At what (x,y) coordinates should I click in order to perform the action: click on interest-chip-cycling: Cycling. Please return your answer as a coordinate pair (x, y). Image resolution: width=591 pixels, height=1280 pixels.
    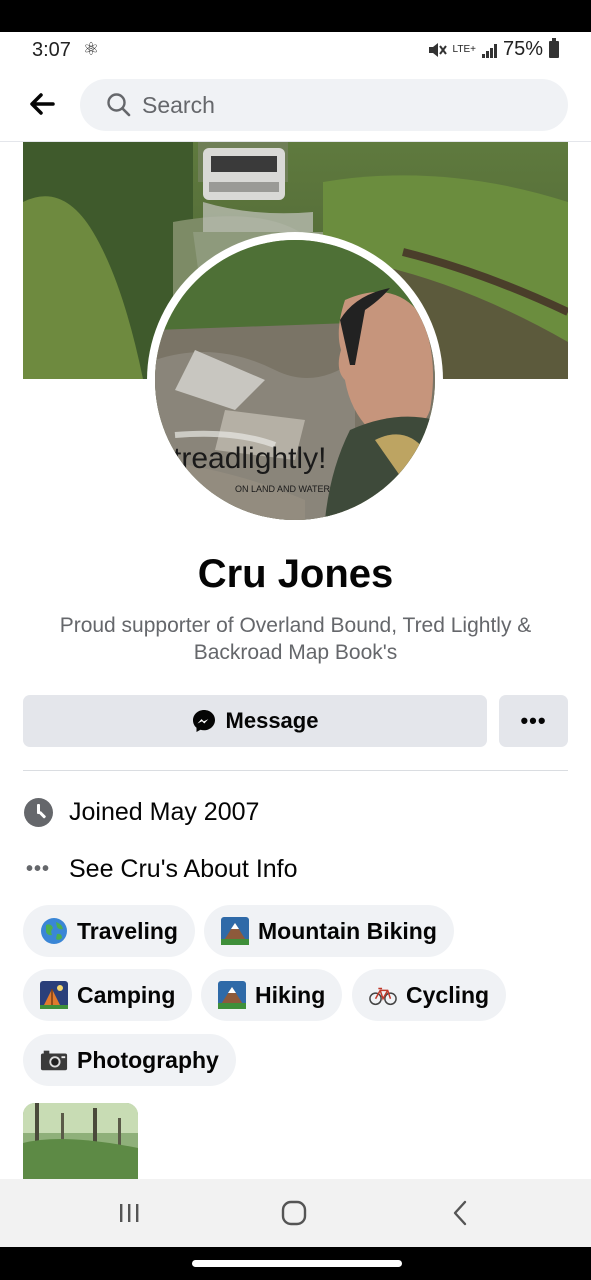
    Looking at the image, I should click on (429, 995).